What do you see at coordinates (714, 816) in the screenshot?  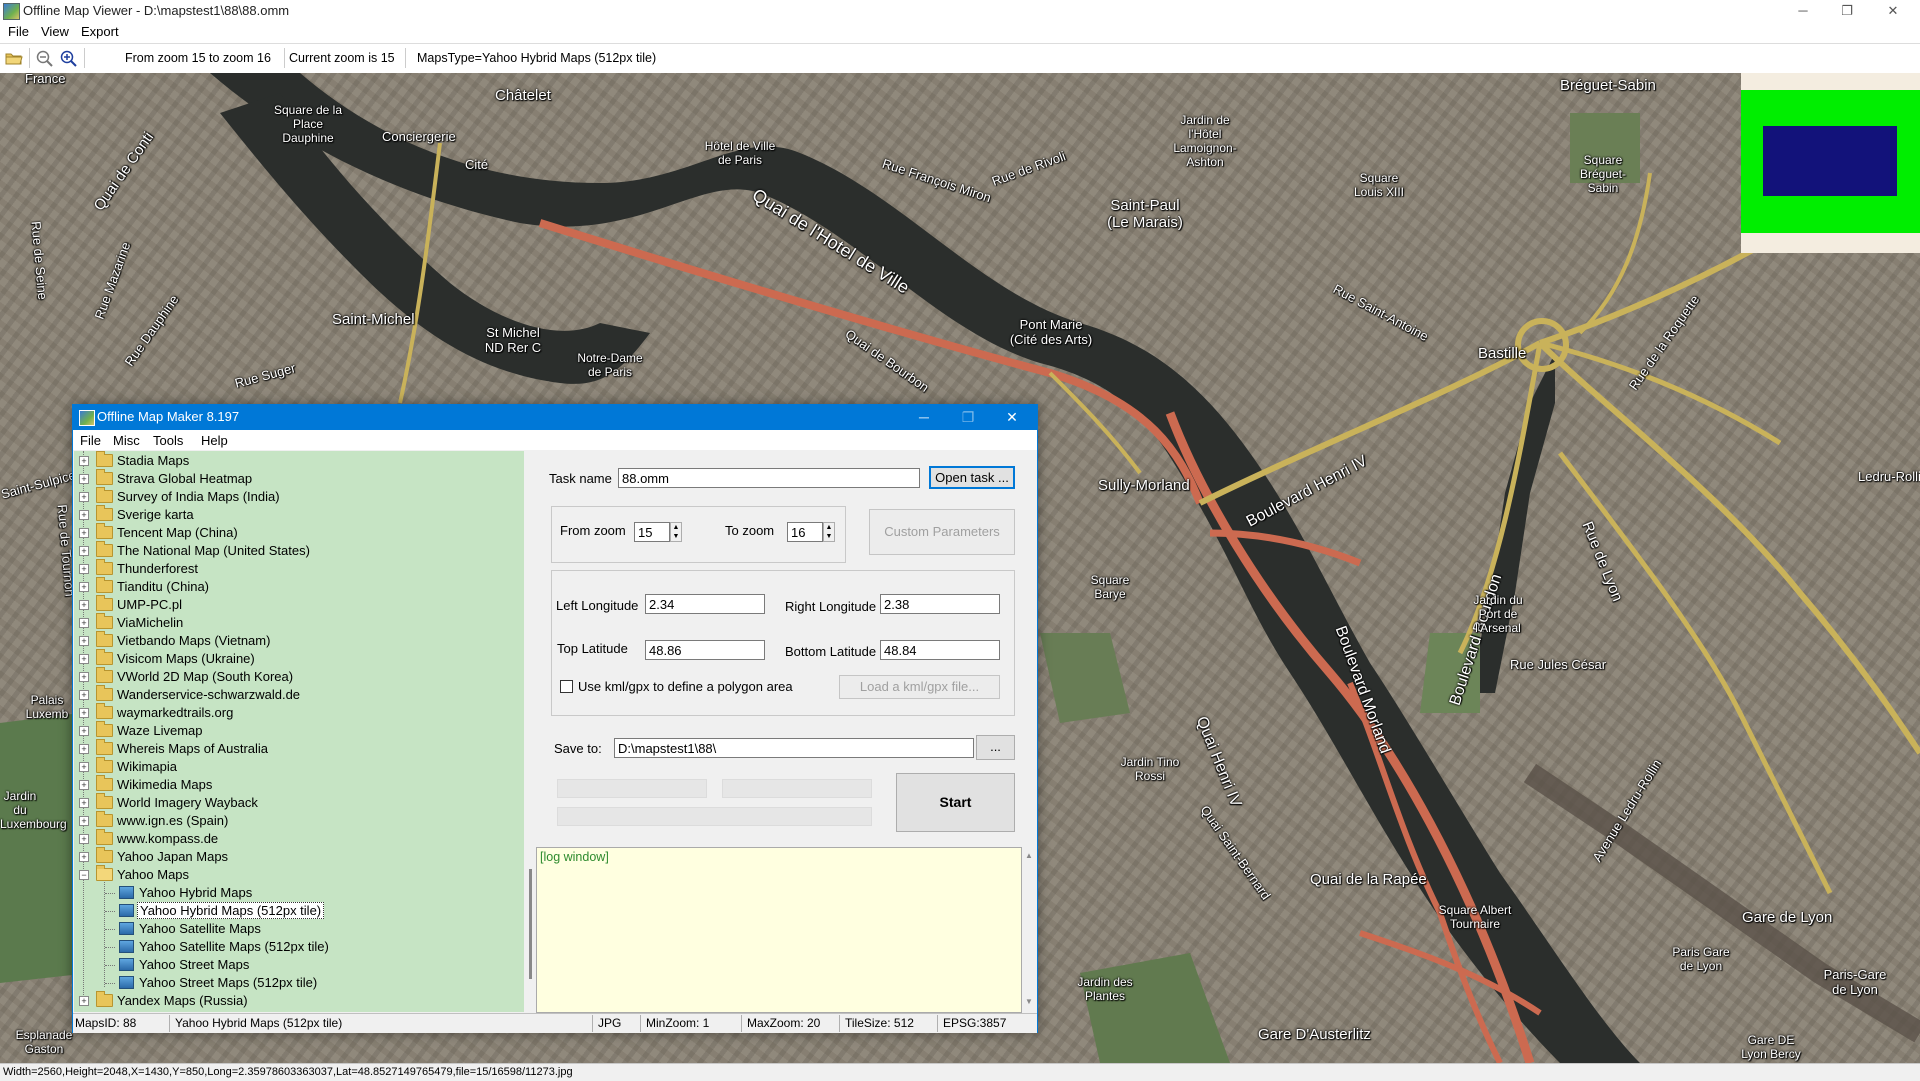 I see `progress-bar-total` at bounding box center [714, 816].